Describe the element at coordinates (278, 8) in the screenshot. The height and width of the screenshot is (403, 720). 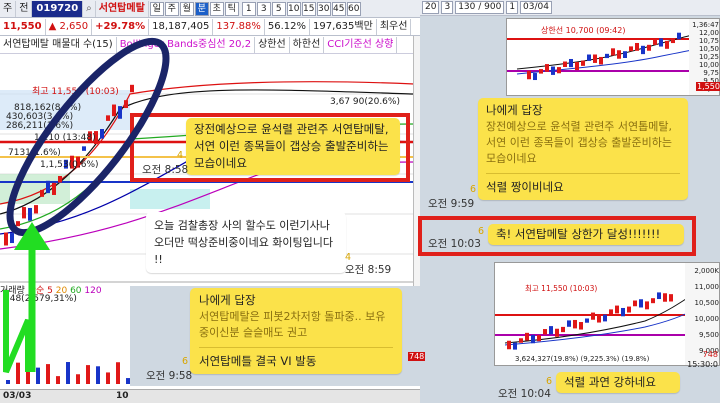
I see `minute-button: 5` at that location.